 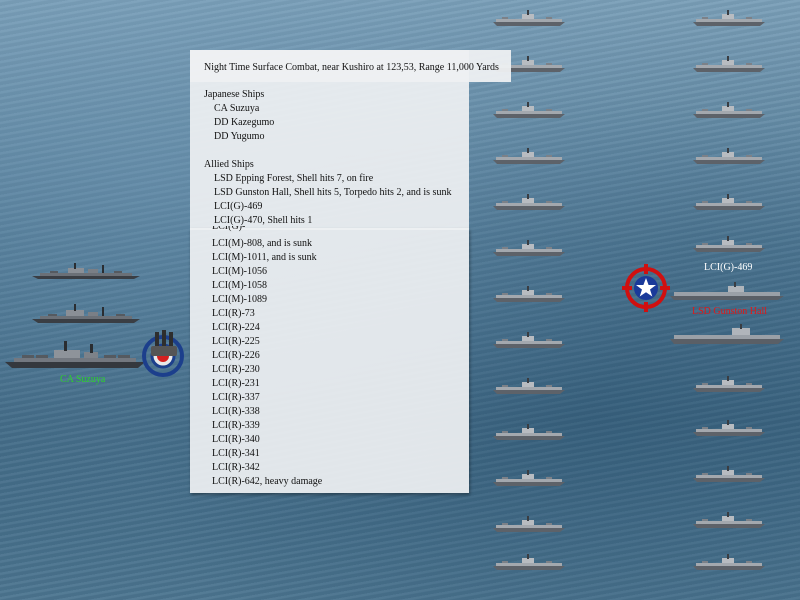 What do you see at coordinates (229, 229) in the screenshot?
I see `allied-ship-entry-partial: LCI(G)-` at bounding box center [229, 229].